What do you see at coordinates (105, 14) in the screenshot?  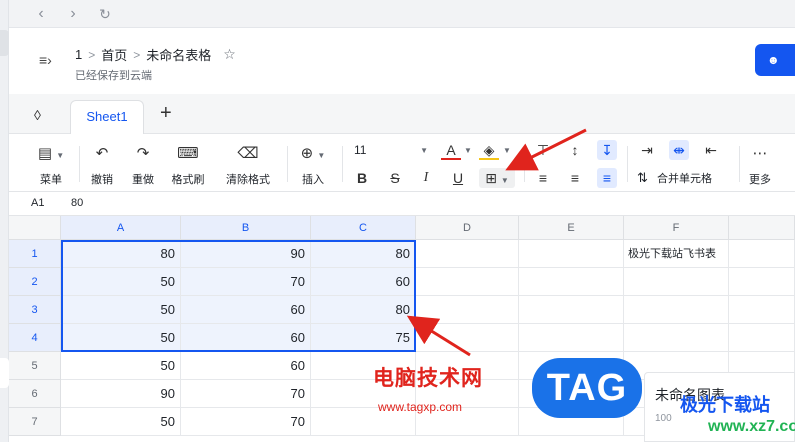 I see `reload-icon: ↻` at bounding box center [105, 14].